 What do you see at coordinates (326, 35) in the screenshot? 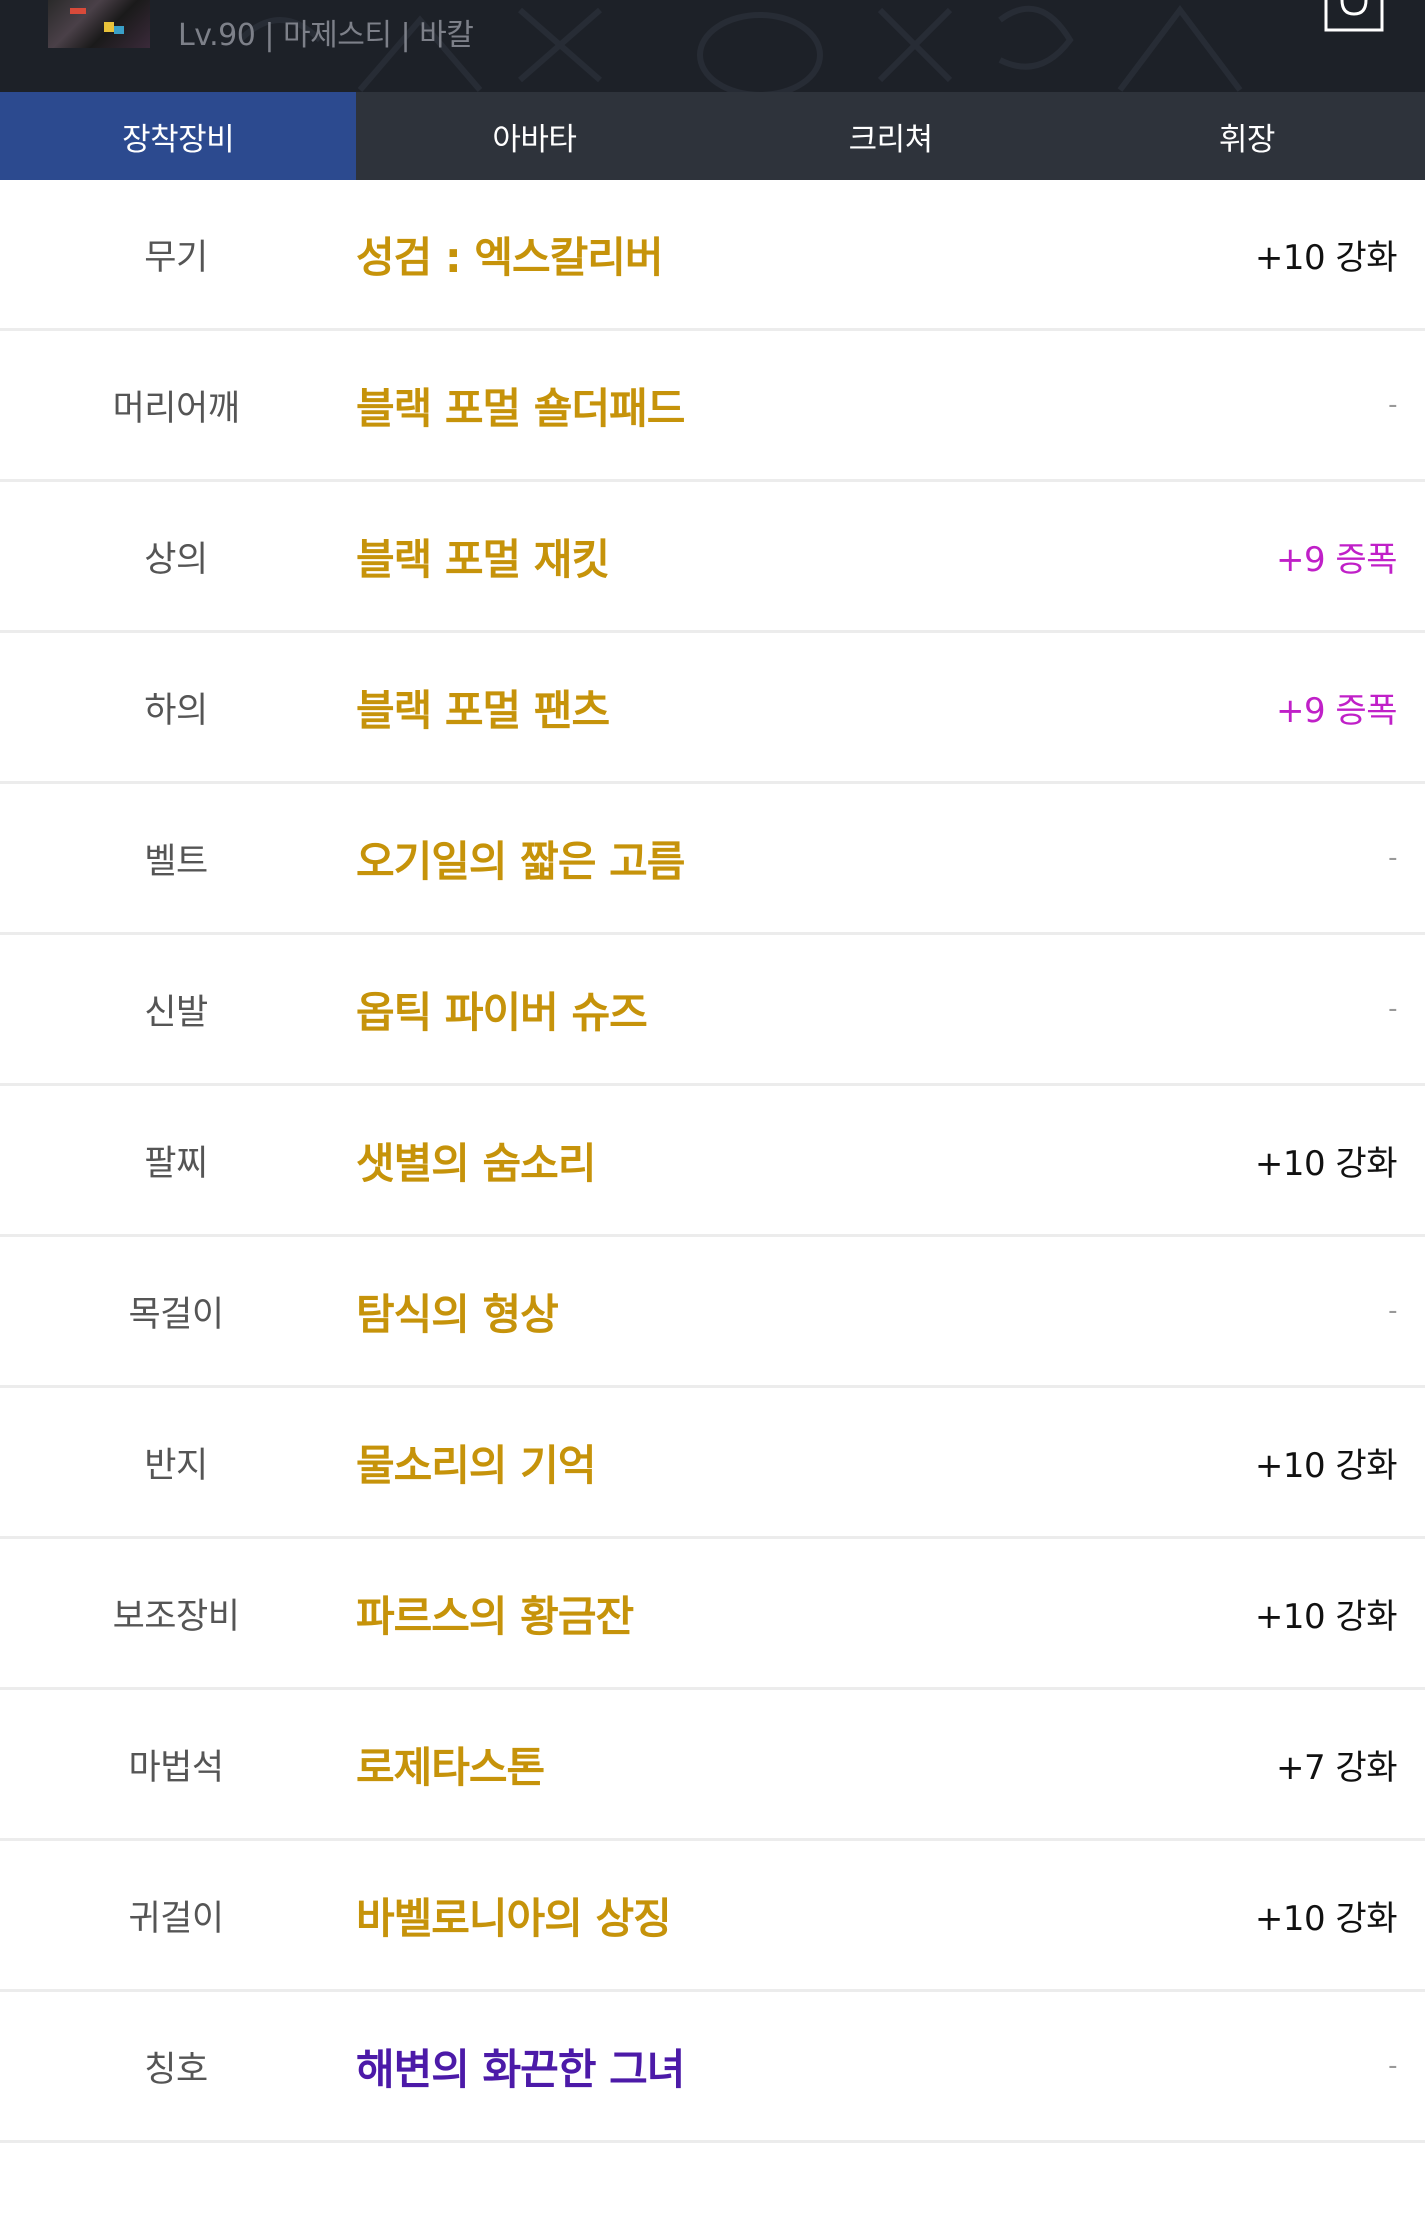
I see `character-info: Lv.90 | 마제스티 | 바칼` at bounding box center [326, 35].